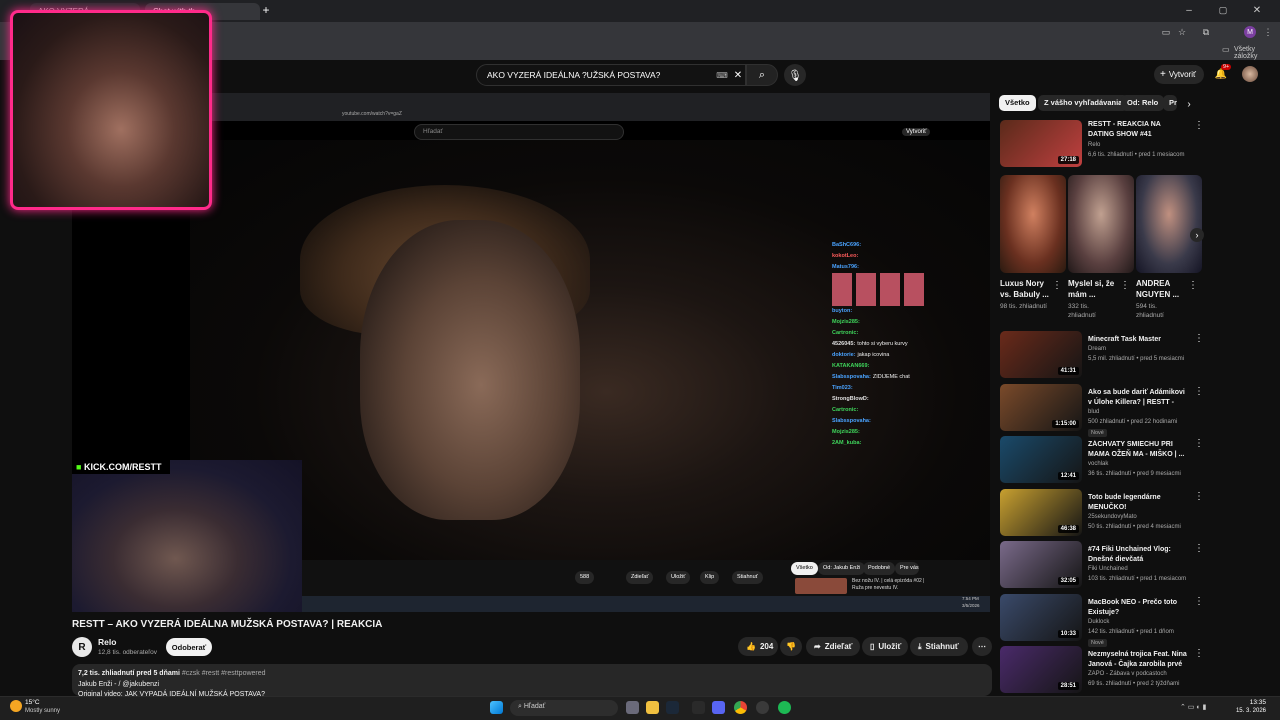 The image size is (1280, 720). I want to click on steam-icon, so click(672, 707).